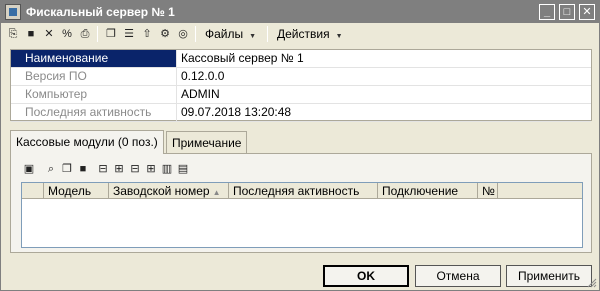 Image resolution: width=600 pixels, height=291 pixels. I want to click on columns-icon: ▥, so click(167, 169).